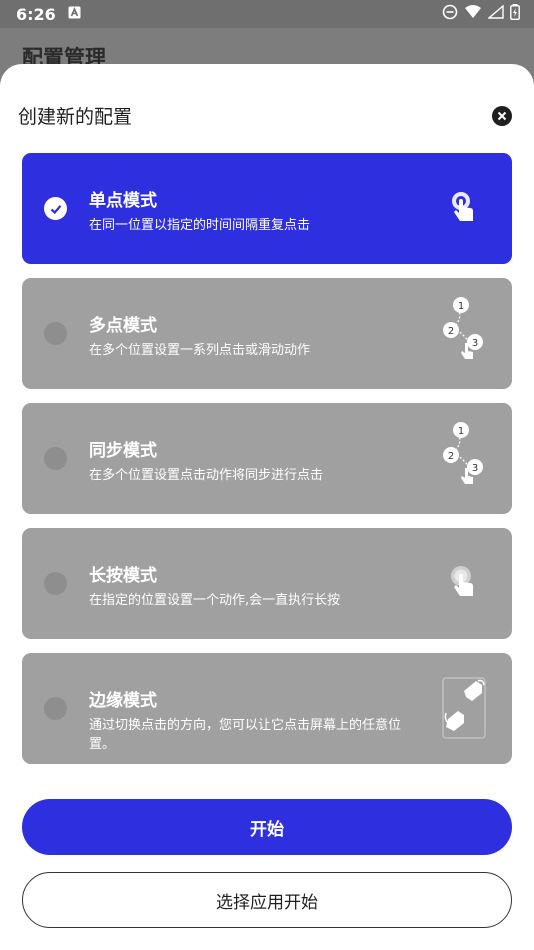 The height and width of the screenshot is (950, 534). What do you see at coordinates (265, 115) in the screenshot?
I see `sheet-header: 创建新的配置` at bounding box center [265, 115].